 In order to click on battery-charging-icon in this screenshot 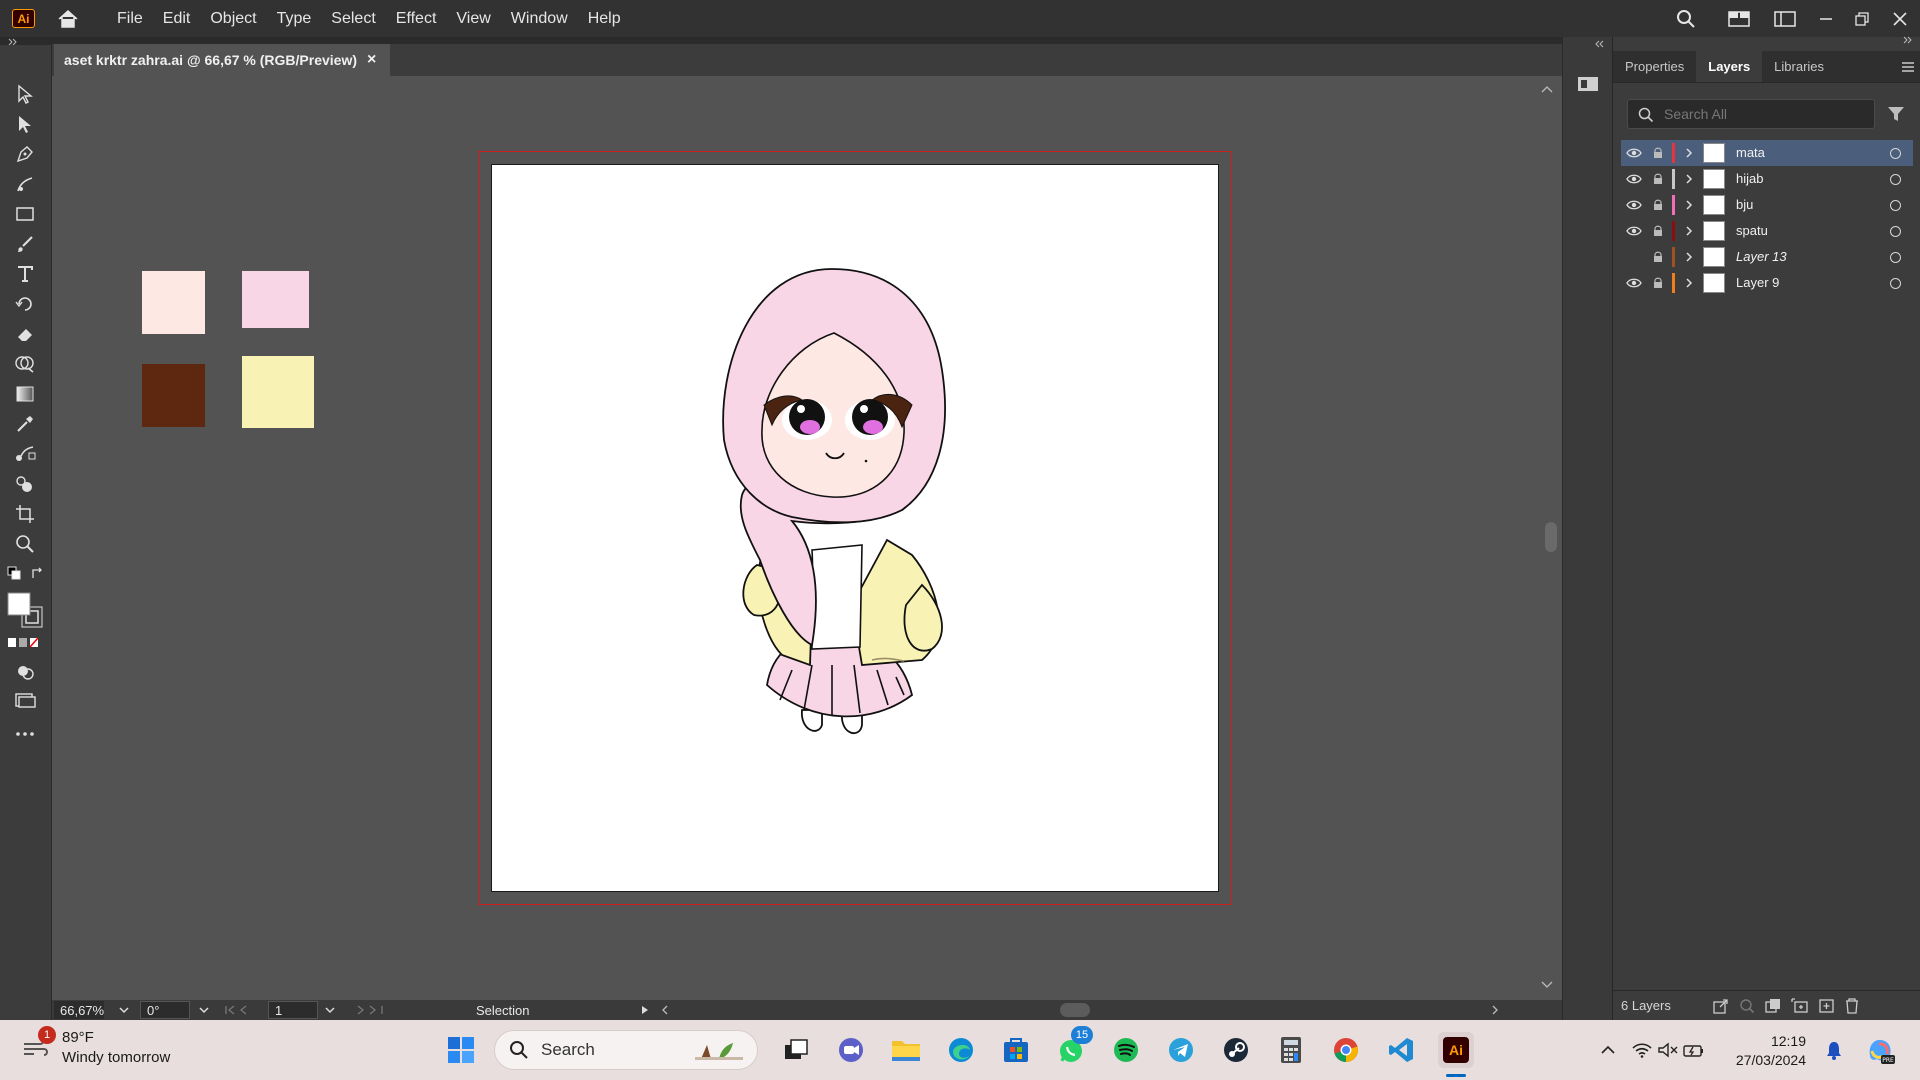, I will do `click(1694, 1050)`.